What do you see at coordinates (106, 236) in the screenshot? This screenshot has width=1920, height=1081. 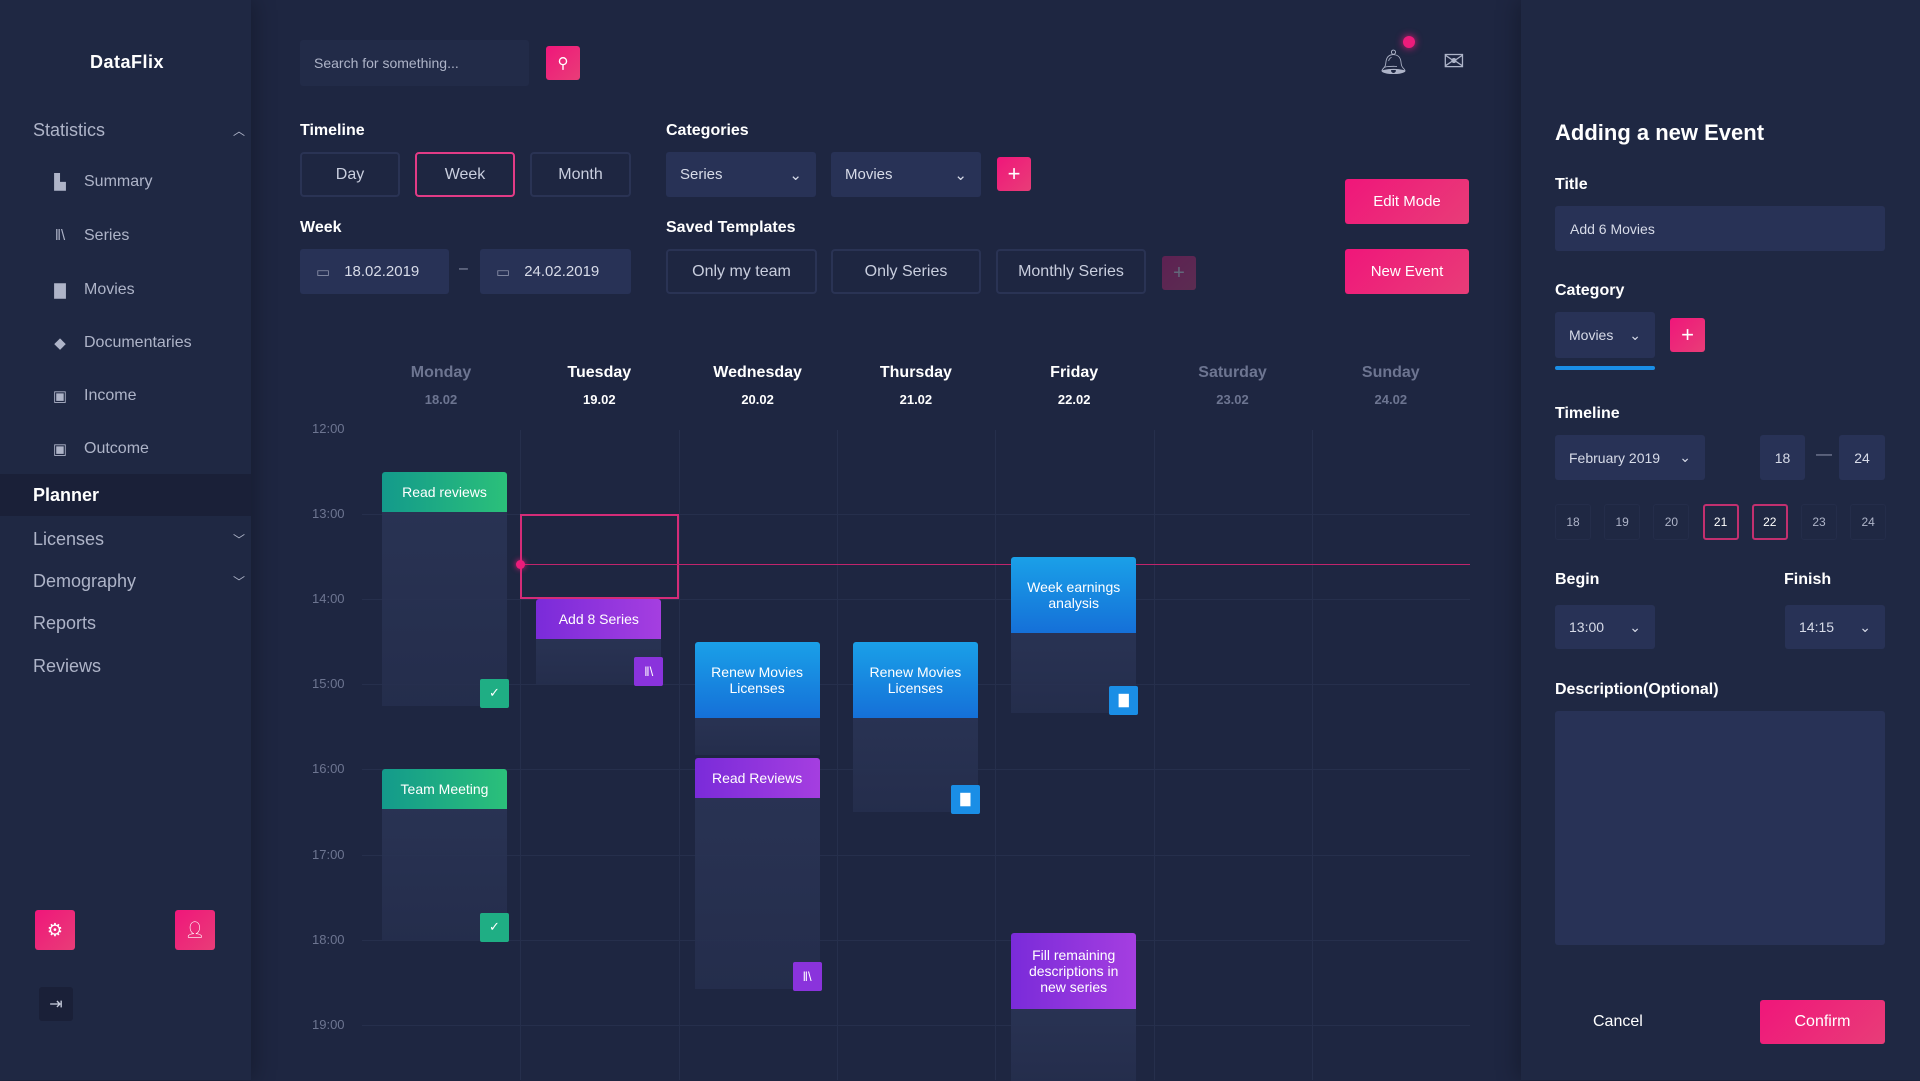 I see `item-label: Series` at bounding box center [106, 236].